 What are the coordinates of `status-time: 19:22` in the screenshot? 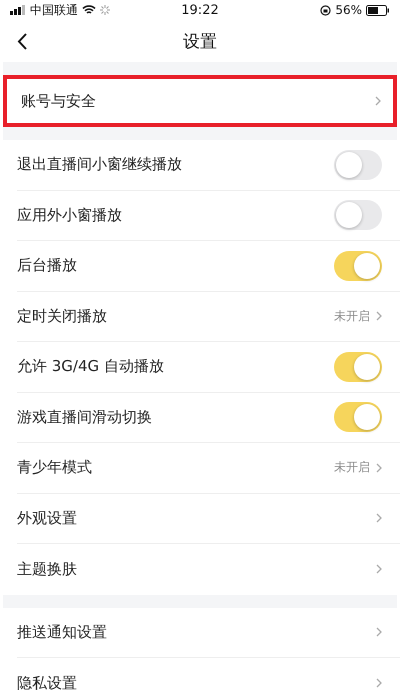 It's located at (200, 10).